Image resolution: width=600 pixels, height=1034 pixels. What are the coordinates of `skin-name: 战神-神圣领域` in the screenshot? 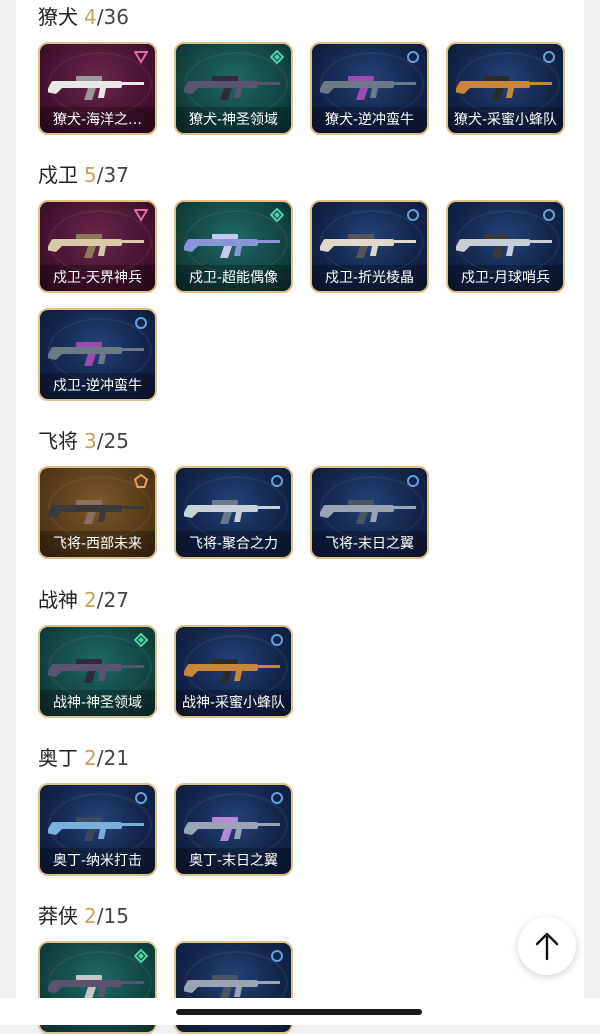 It's located at (97, 703).